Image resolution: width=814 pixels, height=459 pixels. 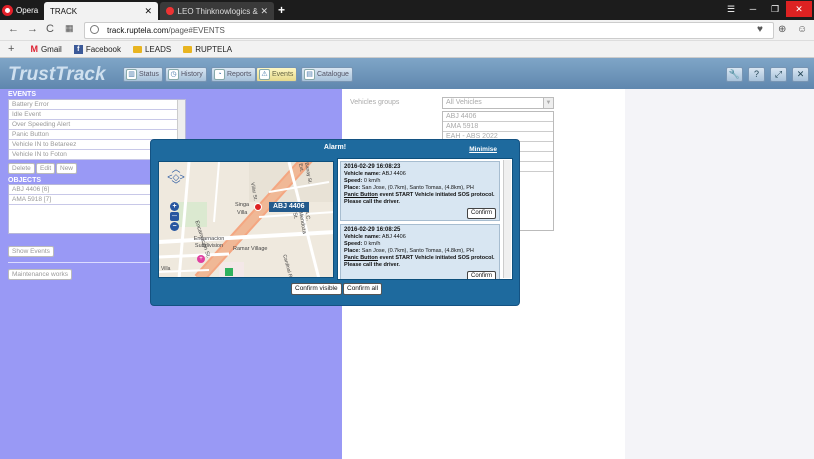 I want to click on opera-menu-button: Opera, so click(x=22, y=10).